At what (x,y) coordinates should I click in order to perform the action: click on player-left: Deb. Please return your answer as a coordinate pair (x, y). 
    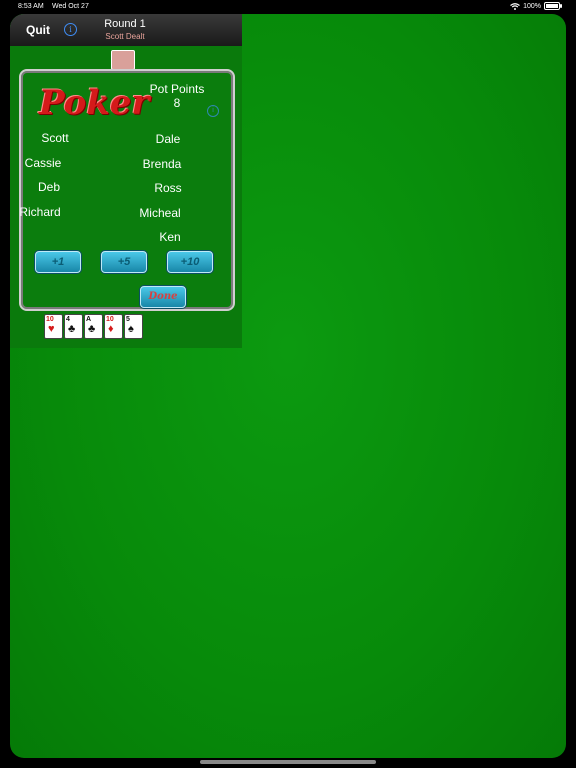
    Looking at the image, I should click on (49, 187).